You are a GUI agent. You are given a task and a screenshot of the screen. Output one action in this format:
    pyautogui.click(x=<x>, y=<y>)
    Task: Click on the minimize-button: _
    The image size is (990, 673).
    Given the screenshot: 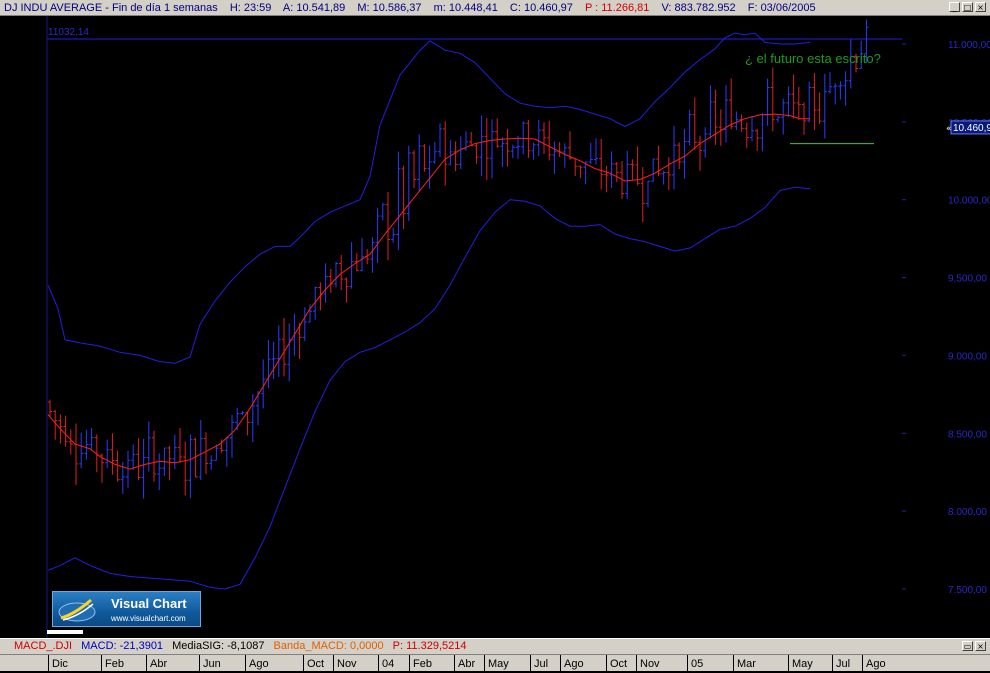 What is the action you would take?
    pyautogui.click(x=954, y=7)
    